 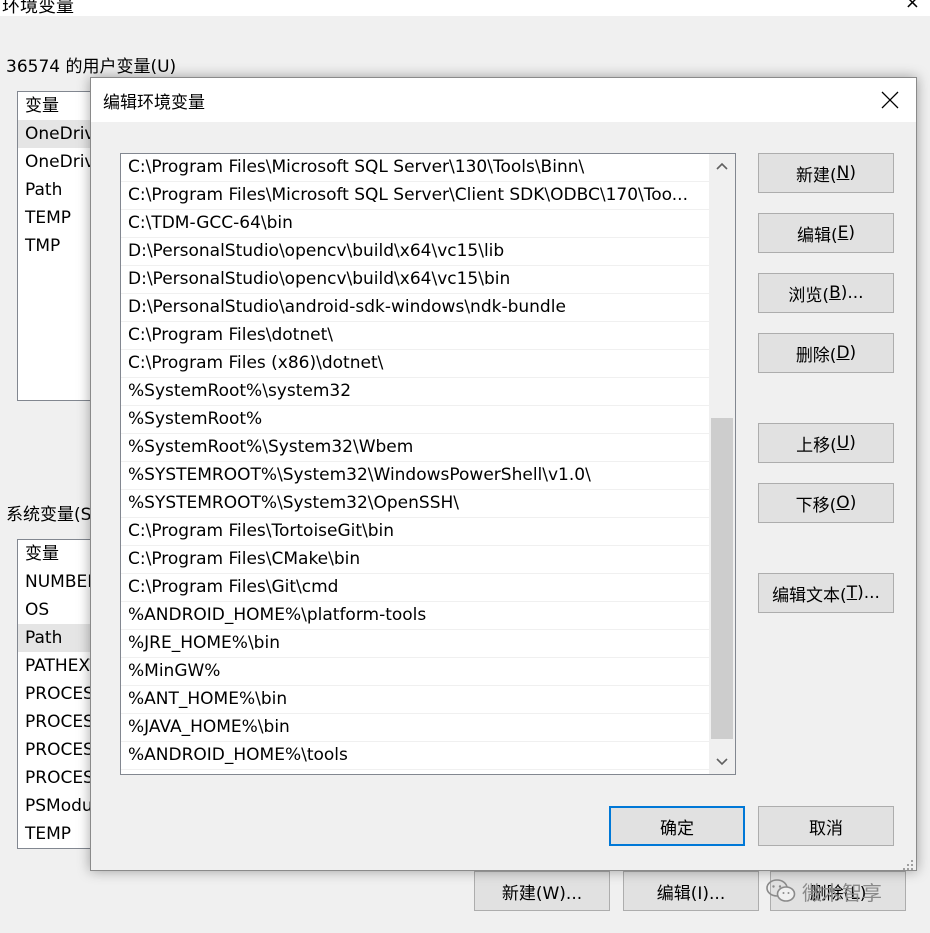 I want to click on edit-button-suffix: ), so click(x=852, y=233).